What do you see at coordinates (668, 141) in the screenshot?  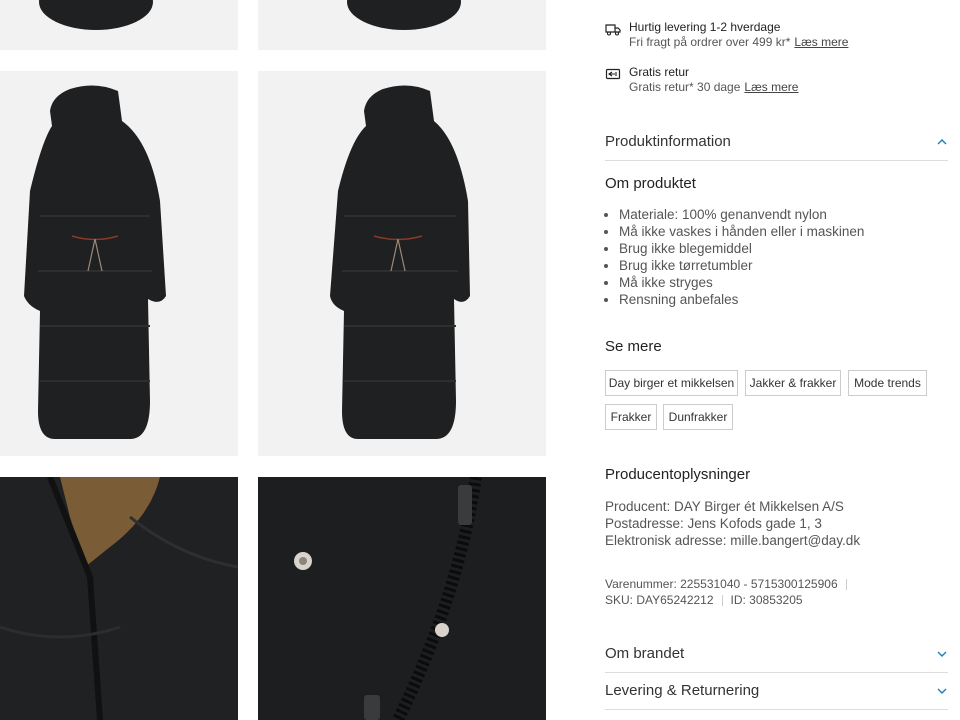 I see `product-information-title: Produktinformation` at bounding box center [668, 141].